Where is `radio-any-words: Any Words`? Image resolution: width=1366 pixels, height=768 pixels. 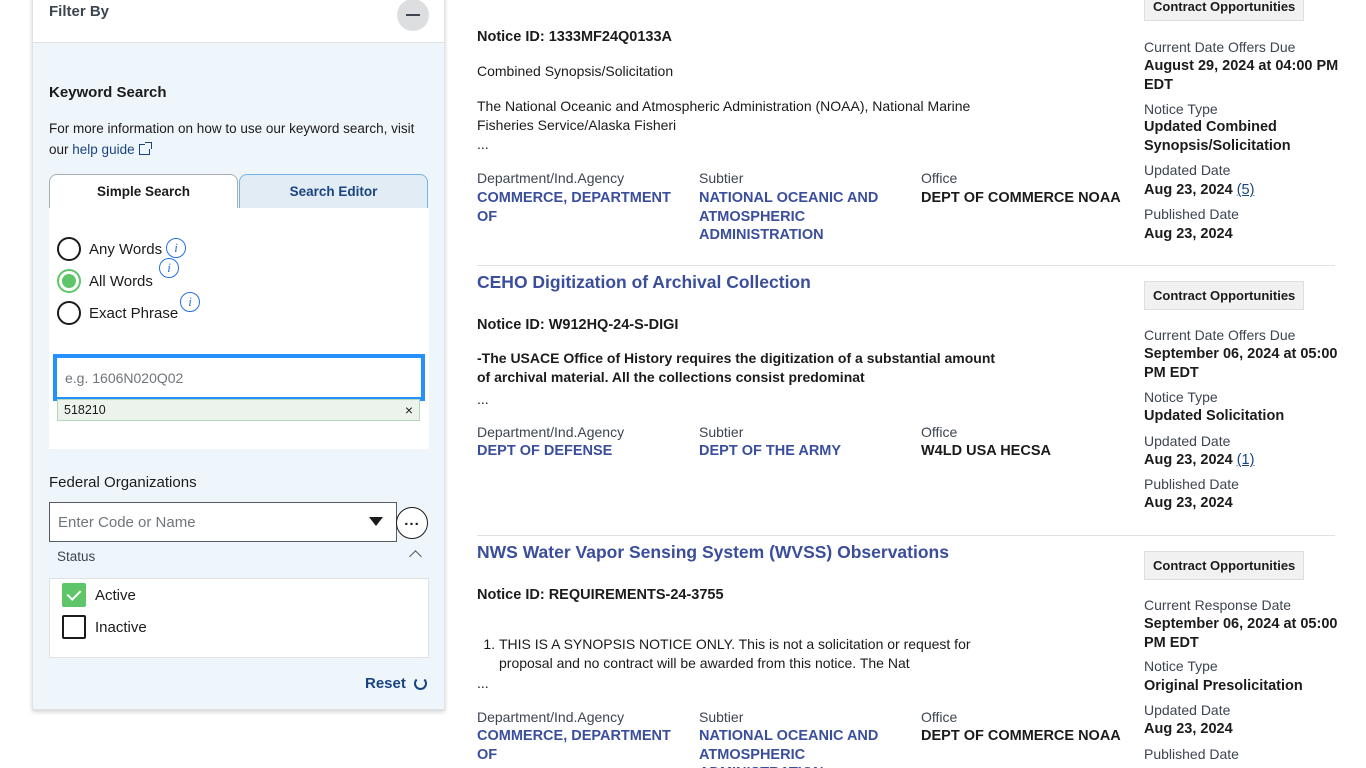
radio-any-words: Any Words is located at coordinates (109, 249).